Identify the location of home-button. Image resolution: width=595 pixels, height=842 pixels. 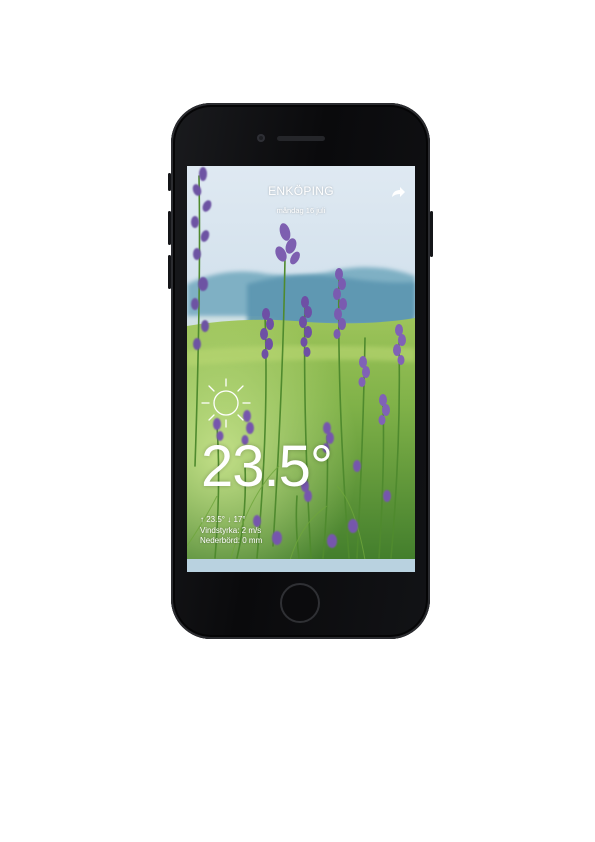
(300, 603).